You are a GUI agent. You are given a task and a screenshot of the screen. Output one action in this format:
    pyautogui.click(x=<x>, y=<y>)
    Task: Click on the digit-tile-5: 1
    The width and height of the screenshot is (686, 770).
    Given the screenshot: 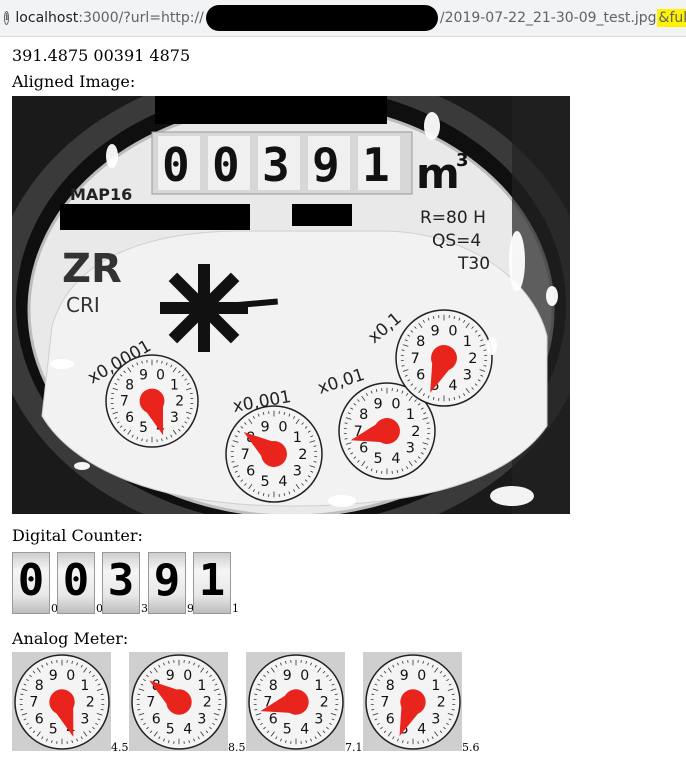 What is the action you would take?
    pyautogui.click(x=212, y=583)
    